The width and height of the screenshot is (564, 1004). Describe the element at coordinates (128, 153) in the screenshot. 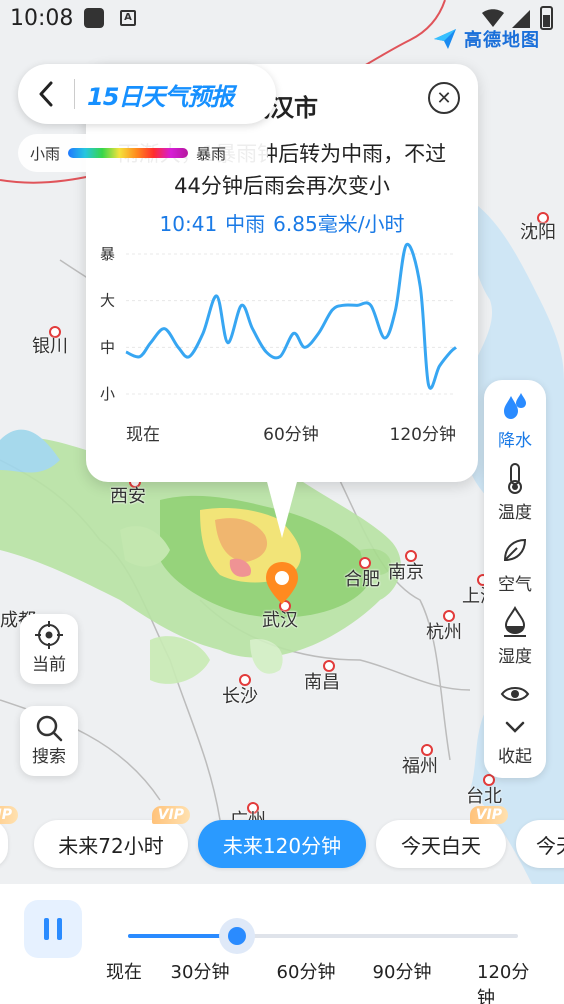

I see `legend-color-bar` at that location.